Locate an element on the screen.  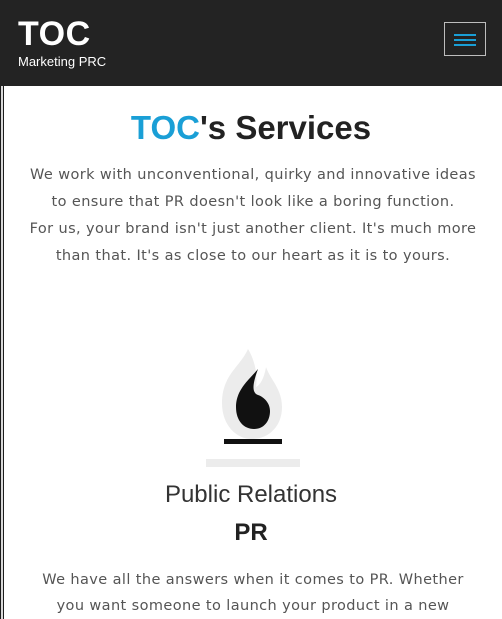
menu-toggle-button is located at coordinates (465, 39).